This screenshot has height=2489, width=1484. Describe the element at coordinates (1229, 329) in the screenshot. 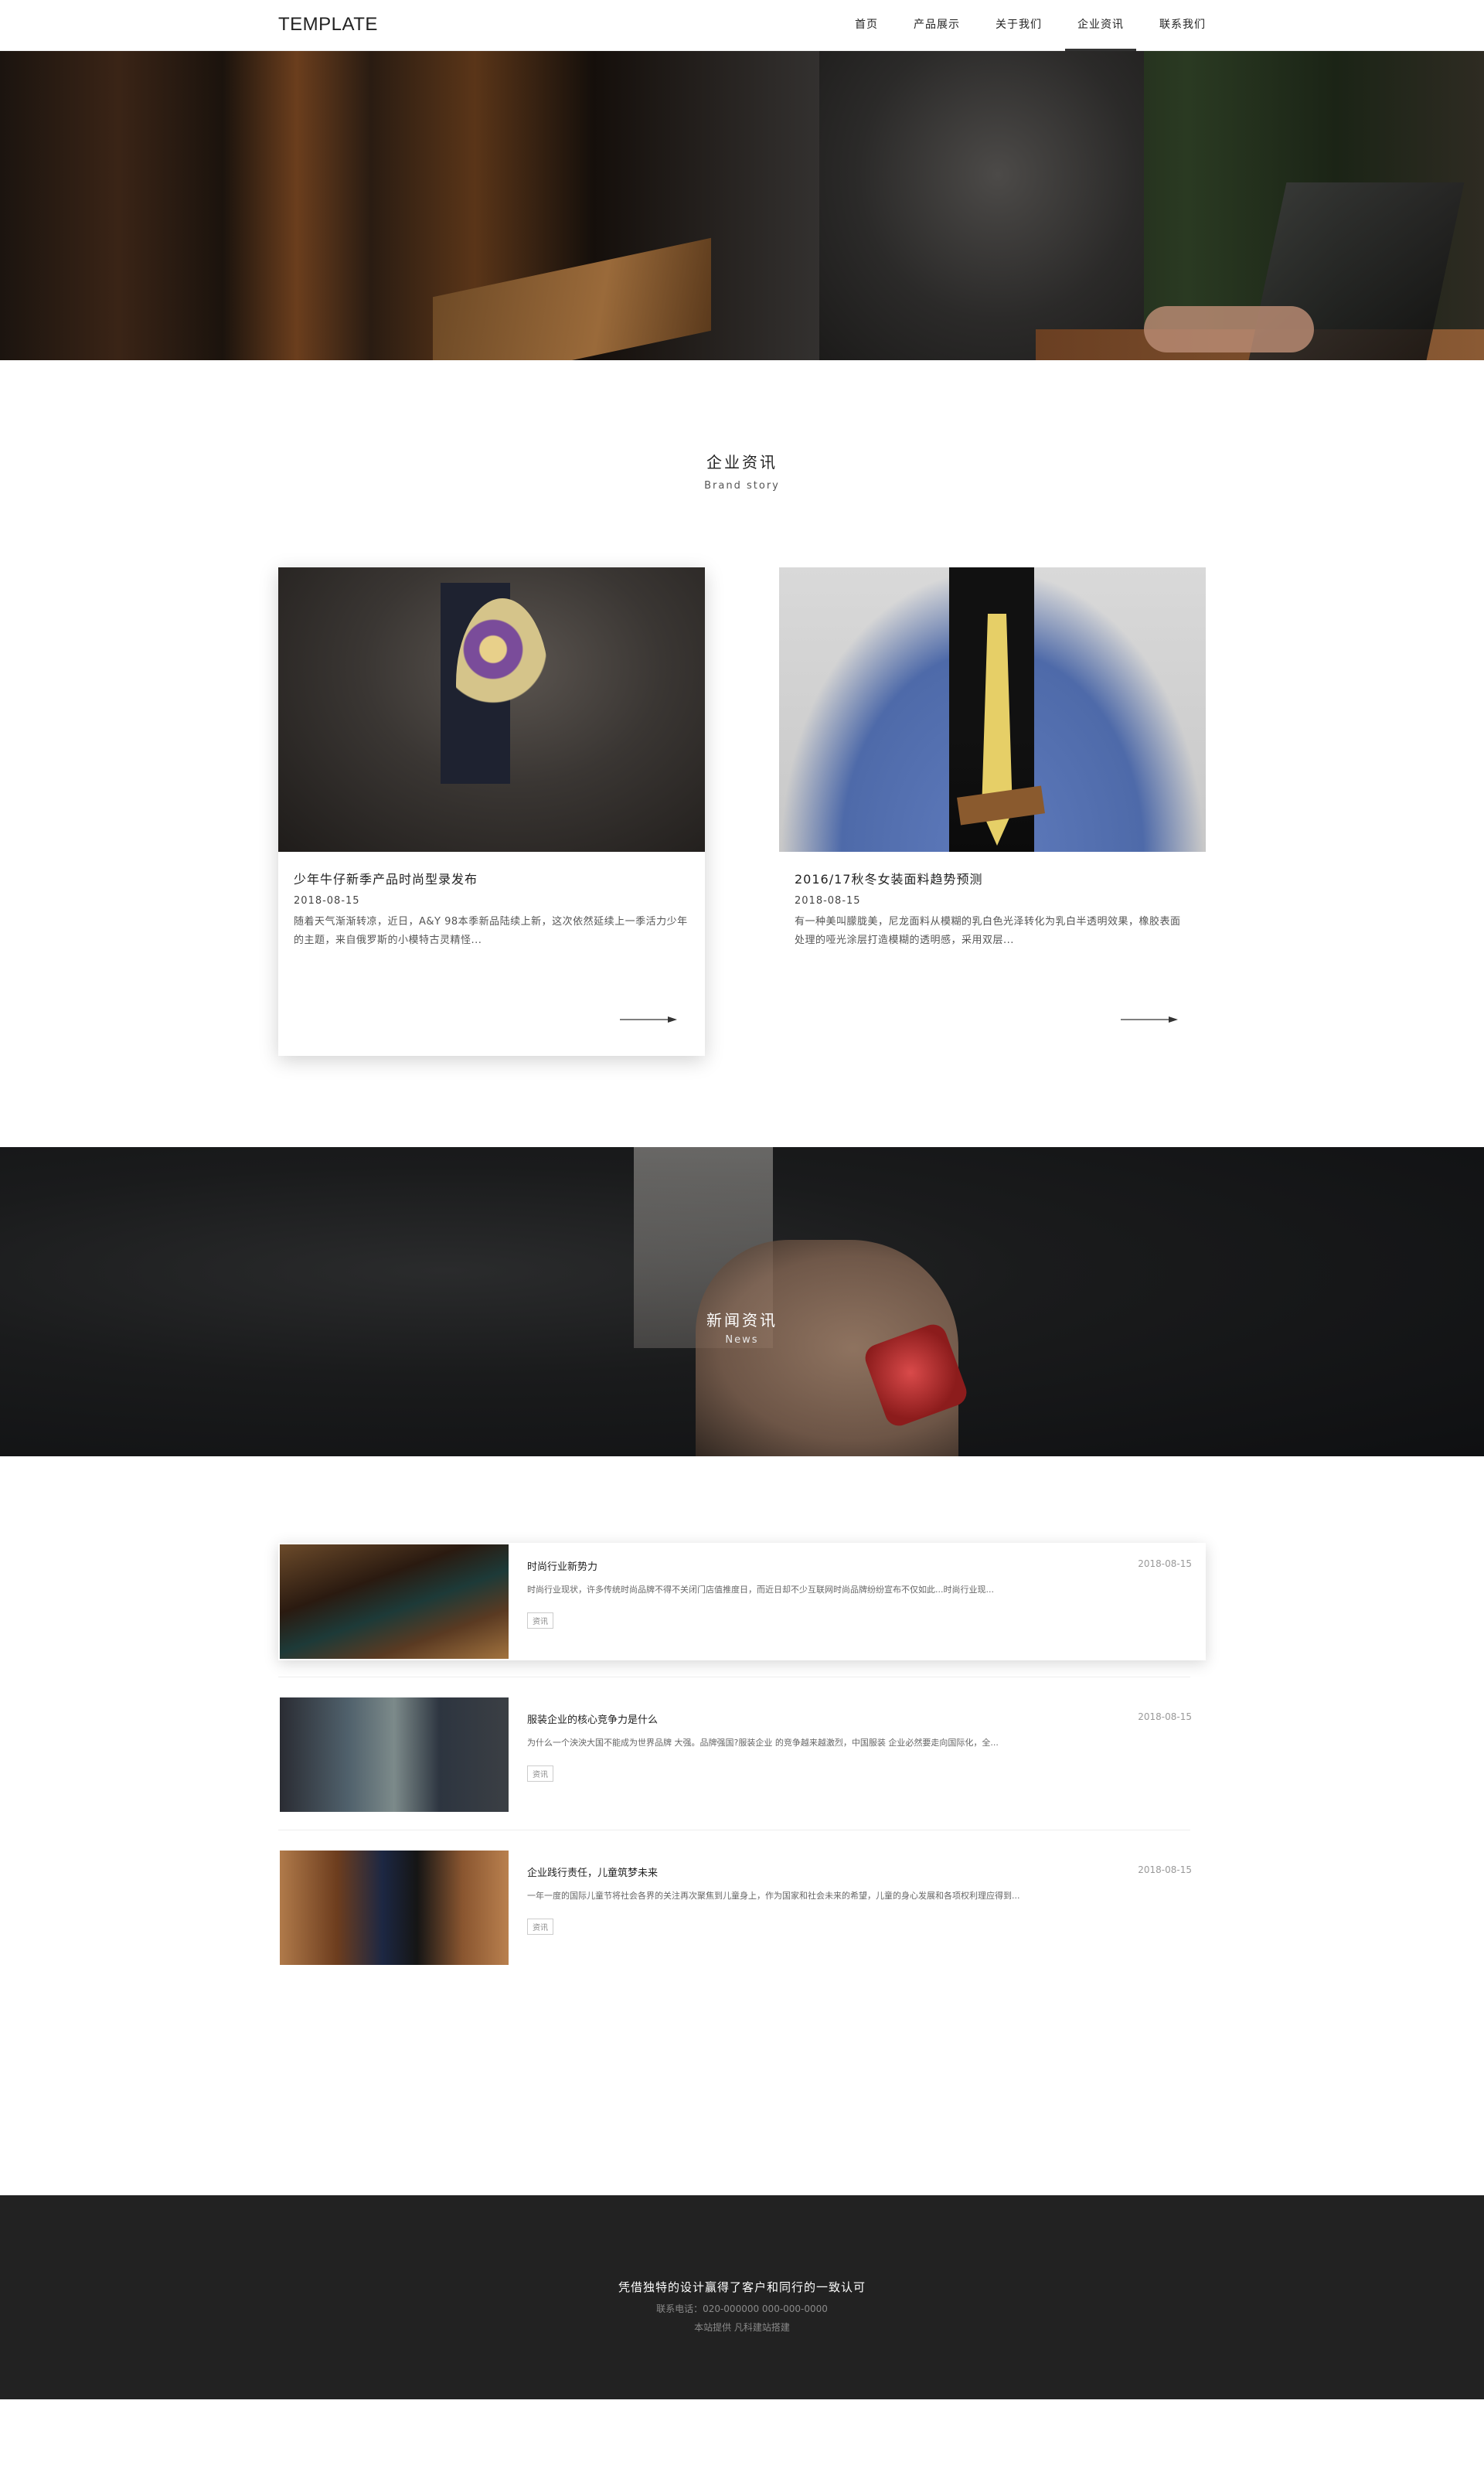

I see `hero-hand-shape` at that location.